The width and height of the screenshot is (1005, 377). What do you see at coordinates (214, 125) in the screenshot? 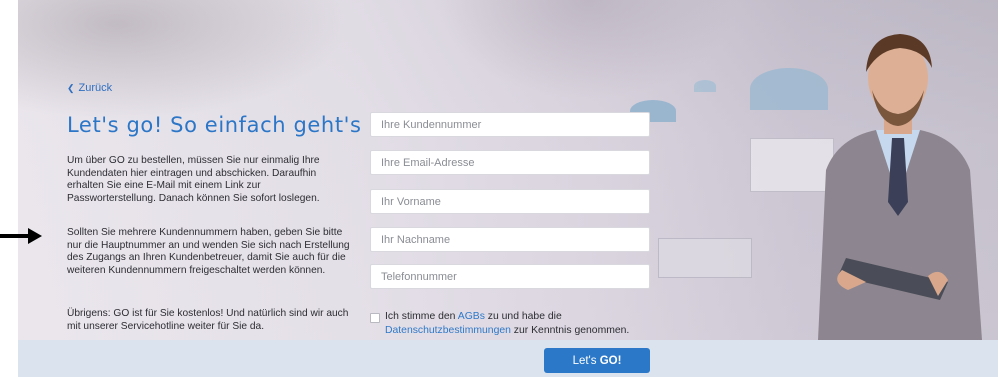
I see `page-title: Let's go! So einfach geht's` at bounding box center [214, 125].